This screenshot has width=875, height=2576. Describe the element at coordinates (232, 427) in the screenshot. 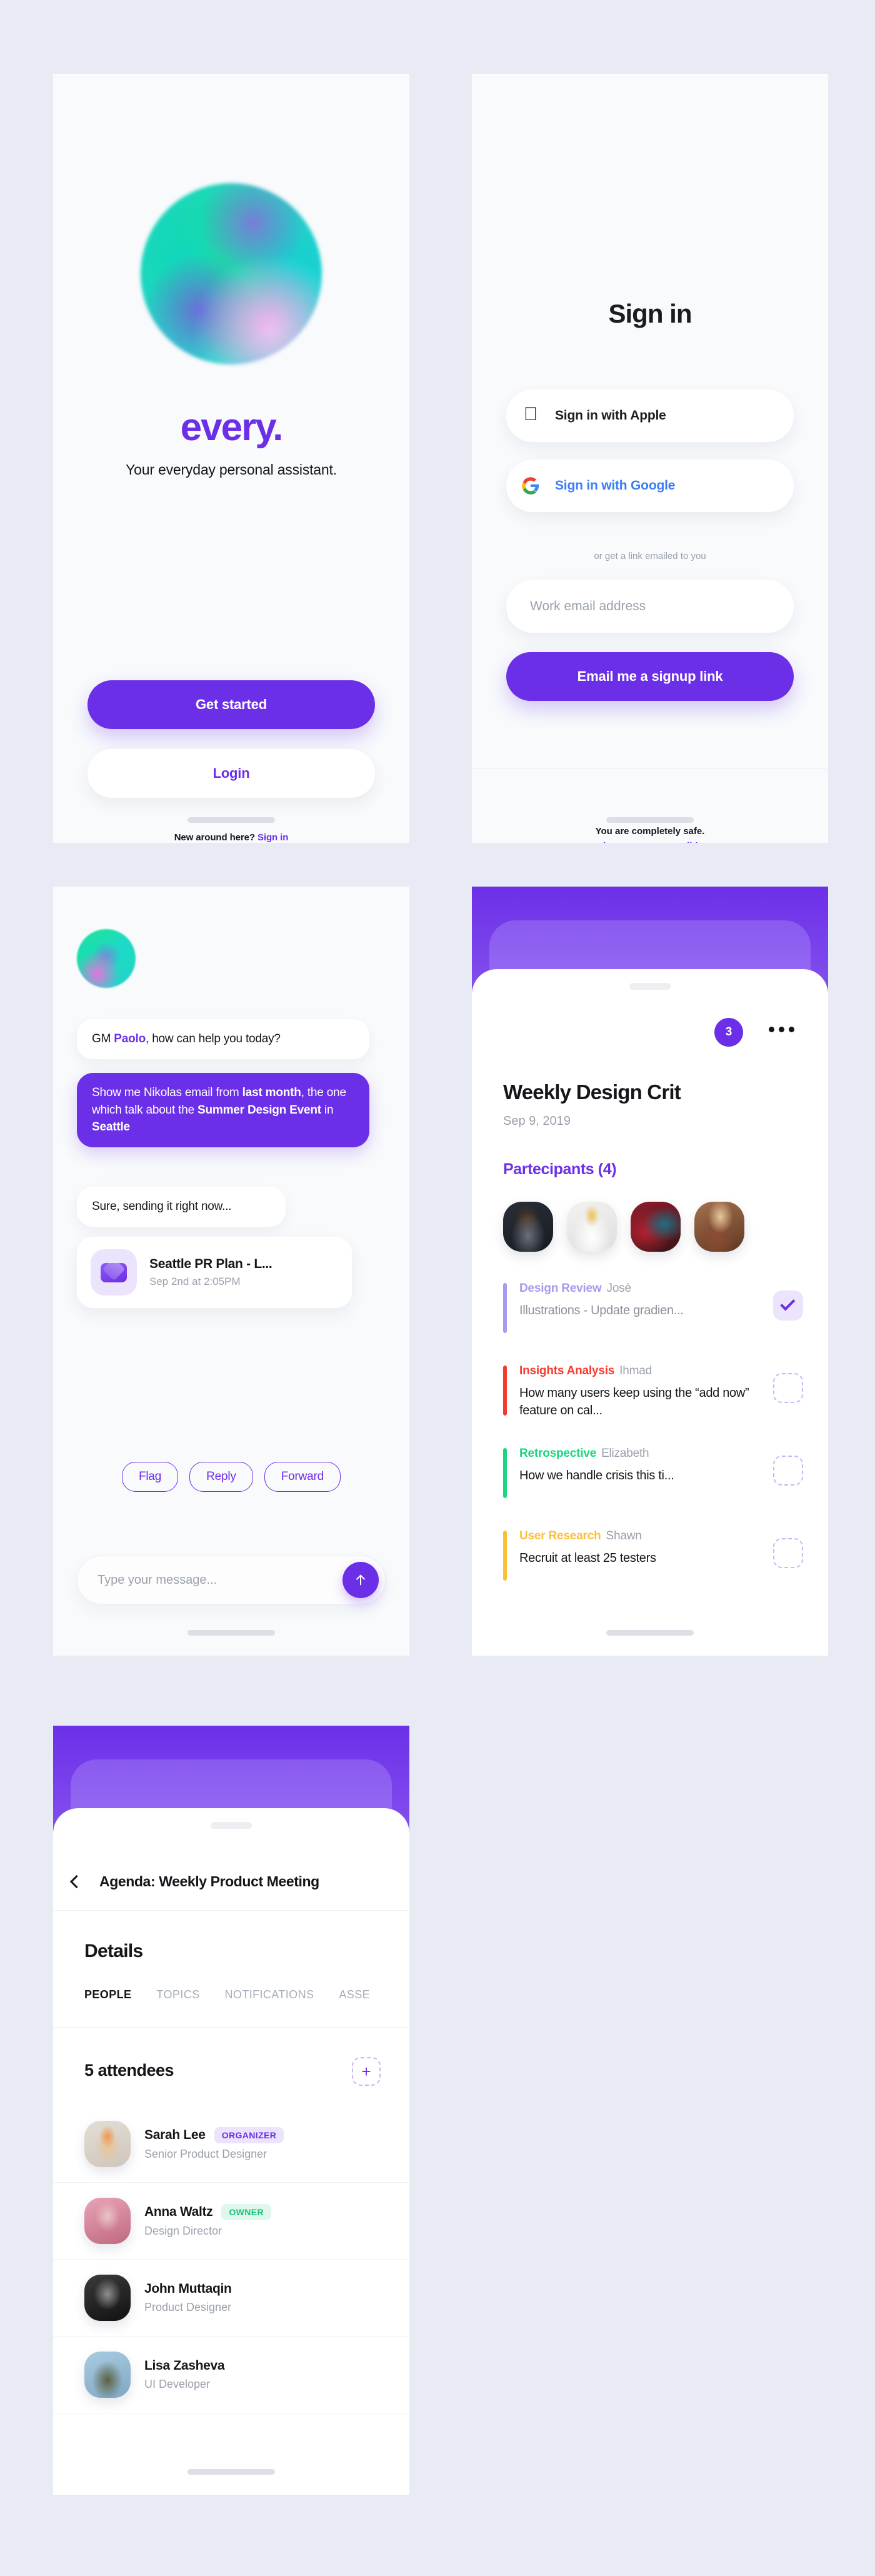

I see `brand-wordmark: every.` at that location.